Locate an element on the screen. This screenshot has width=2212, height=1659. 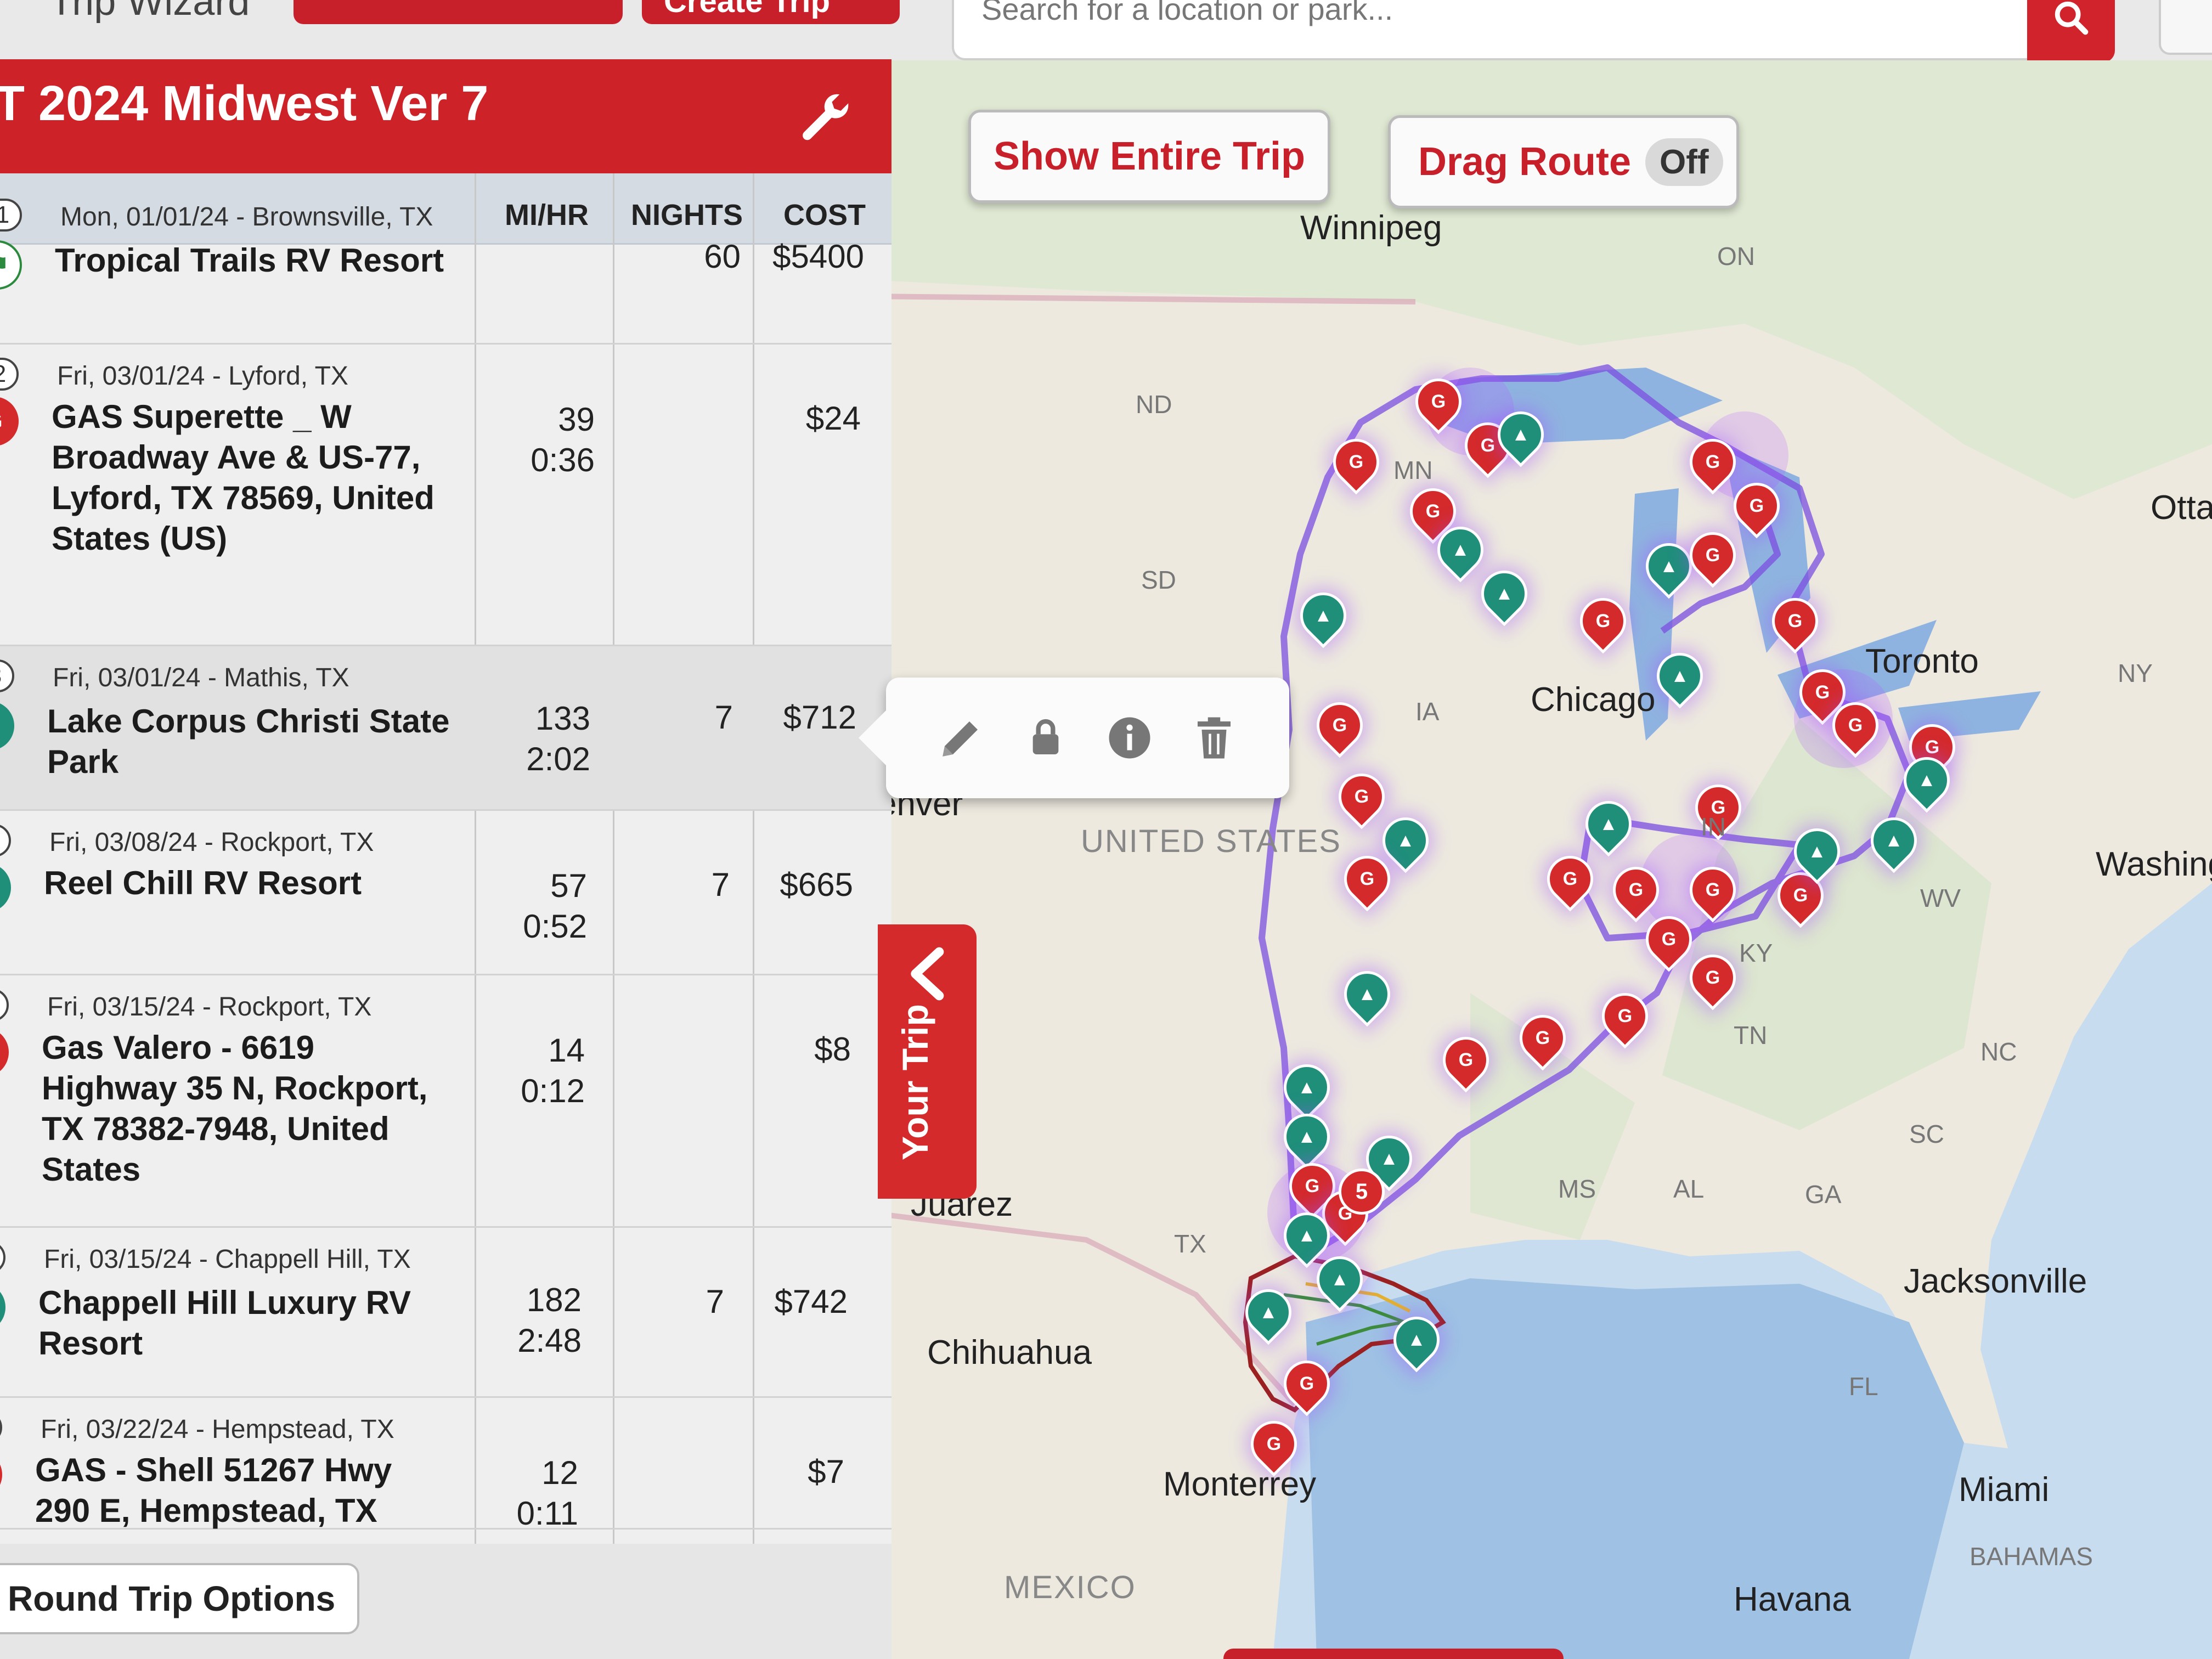
search-icon is located at coordinates (2072, 18).